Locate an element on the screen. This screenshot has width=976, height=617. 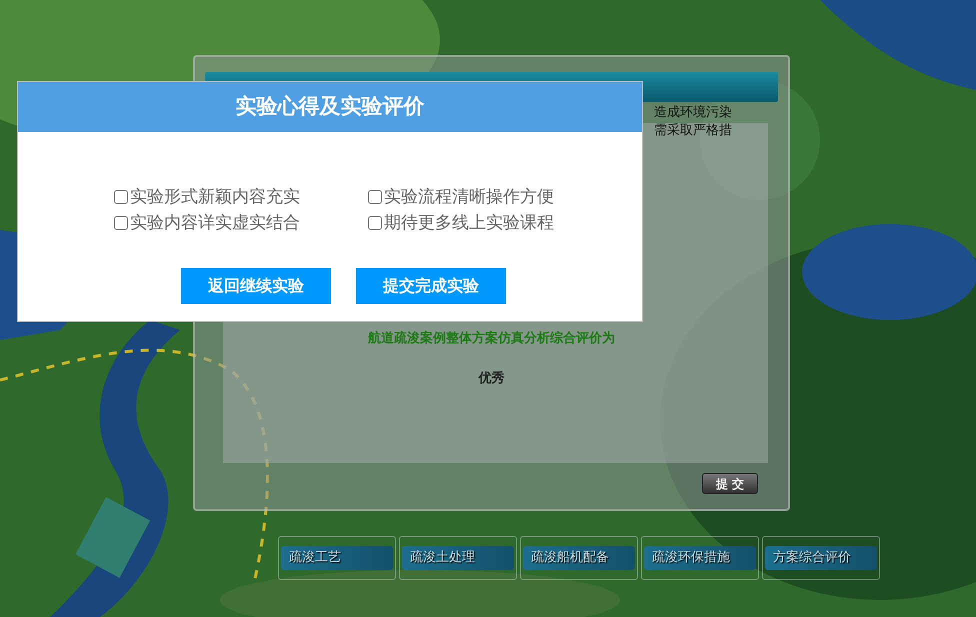
option-label: 实验流程清晰操作方便 is located at coordinates (469, 197).